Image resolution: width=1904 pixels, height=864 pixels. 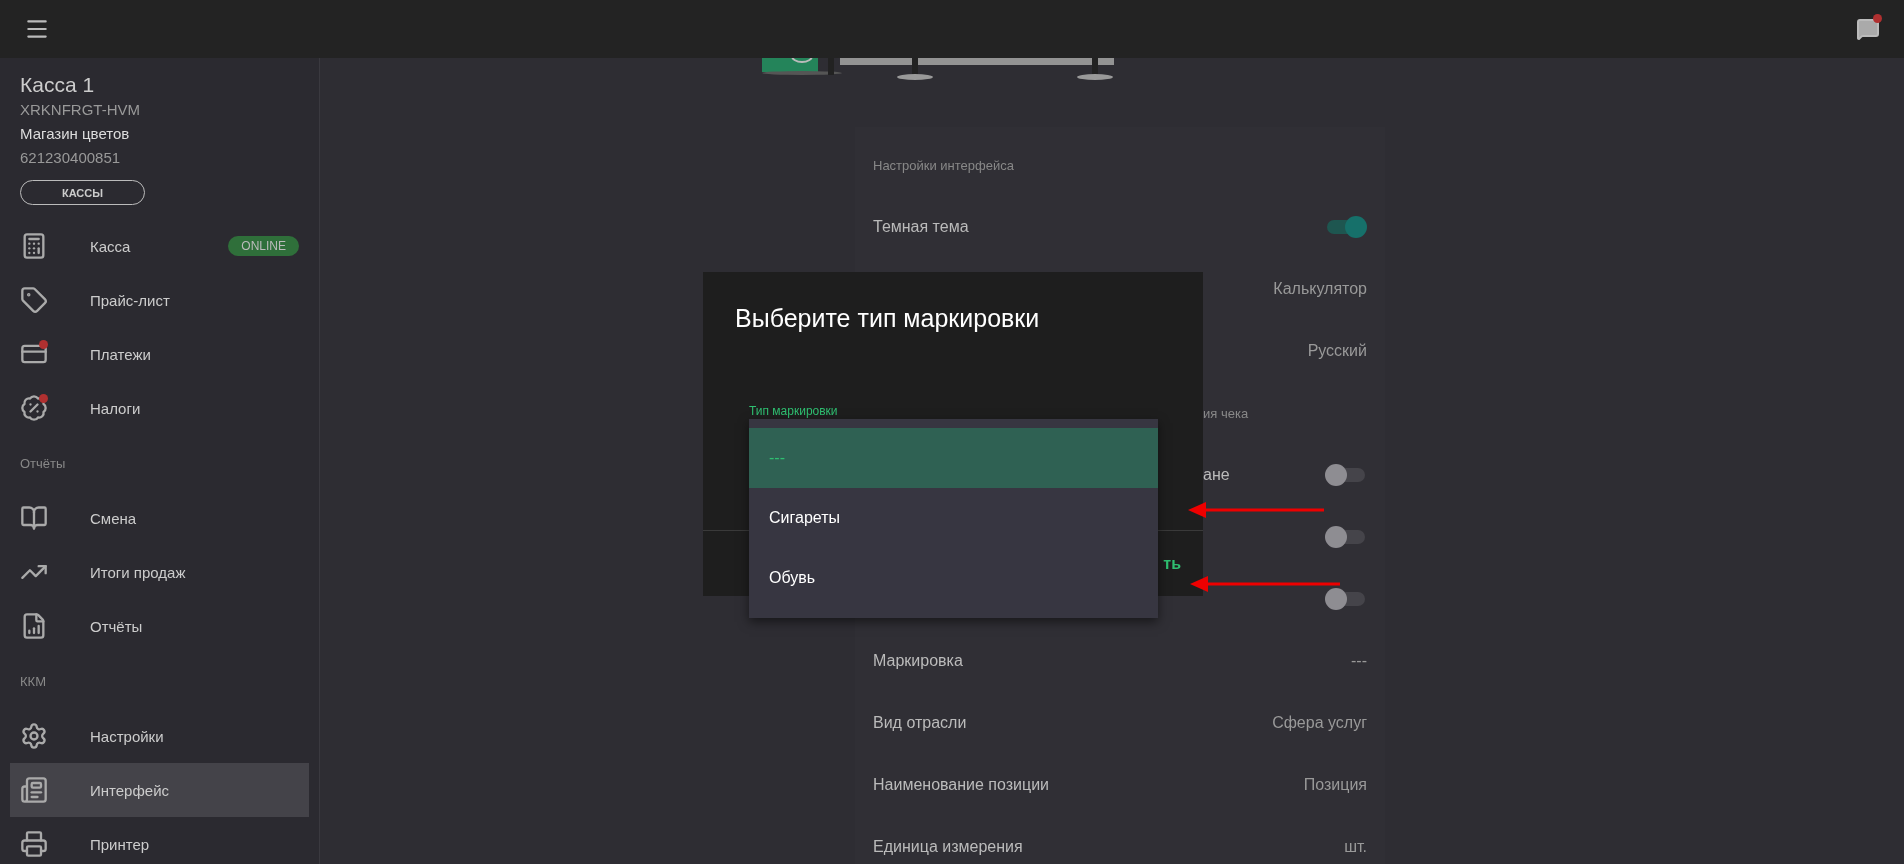 I want to click on nav-section-label: Отчёты, so click(x=43, y=463).